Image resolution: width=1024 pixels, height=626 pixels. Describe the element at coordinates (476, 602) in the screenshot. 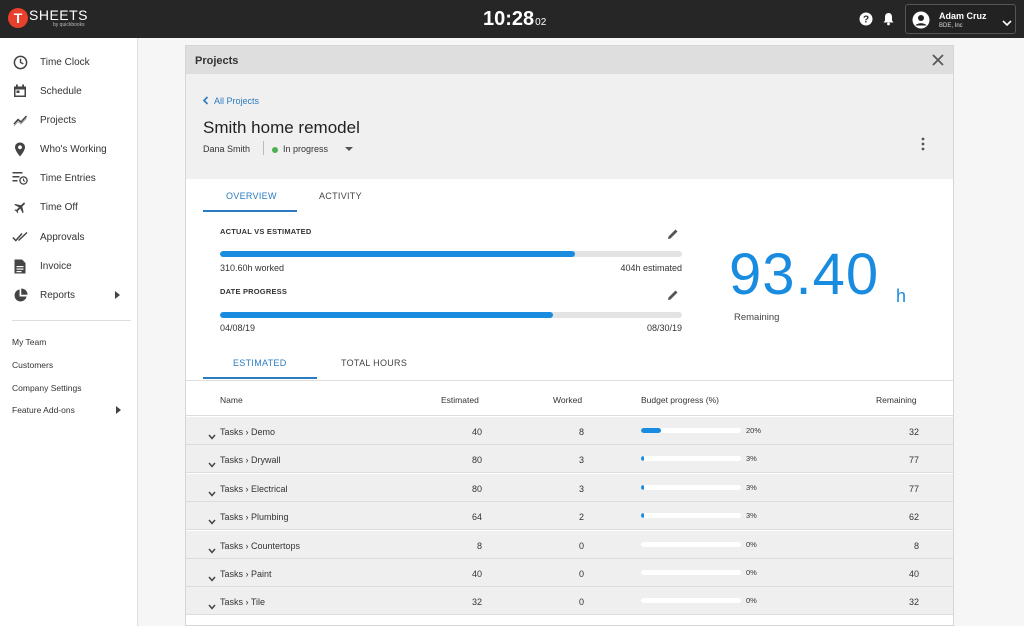

I see `estimated-value: 32` at that location.